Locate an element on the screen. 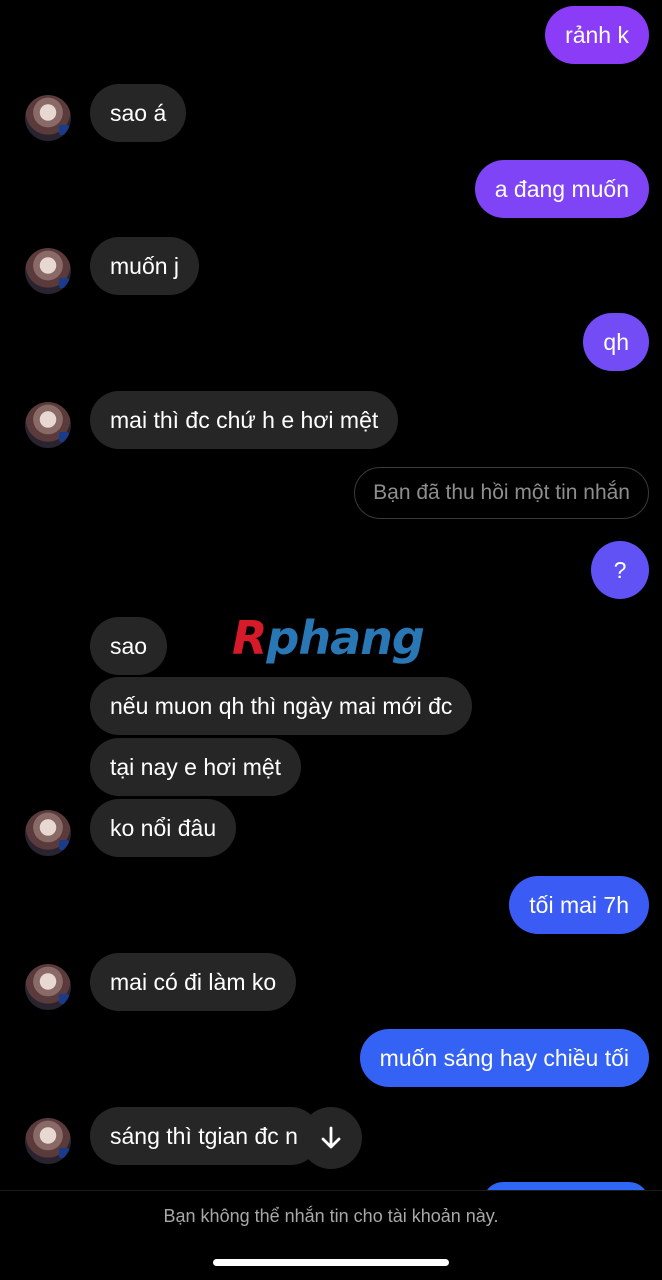 The image size is (662, 1280). recalled-message-notice: Bạn đã thu hồi một tin nhắn is located at coordinates (501, 493).